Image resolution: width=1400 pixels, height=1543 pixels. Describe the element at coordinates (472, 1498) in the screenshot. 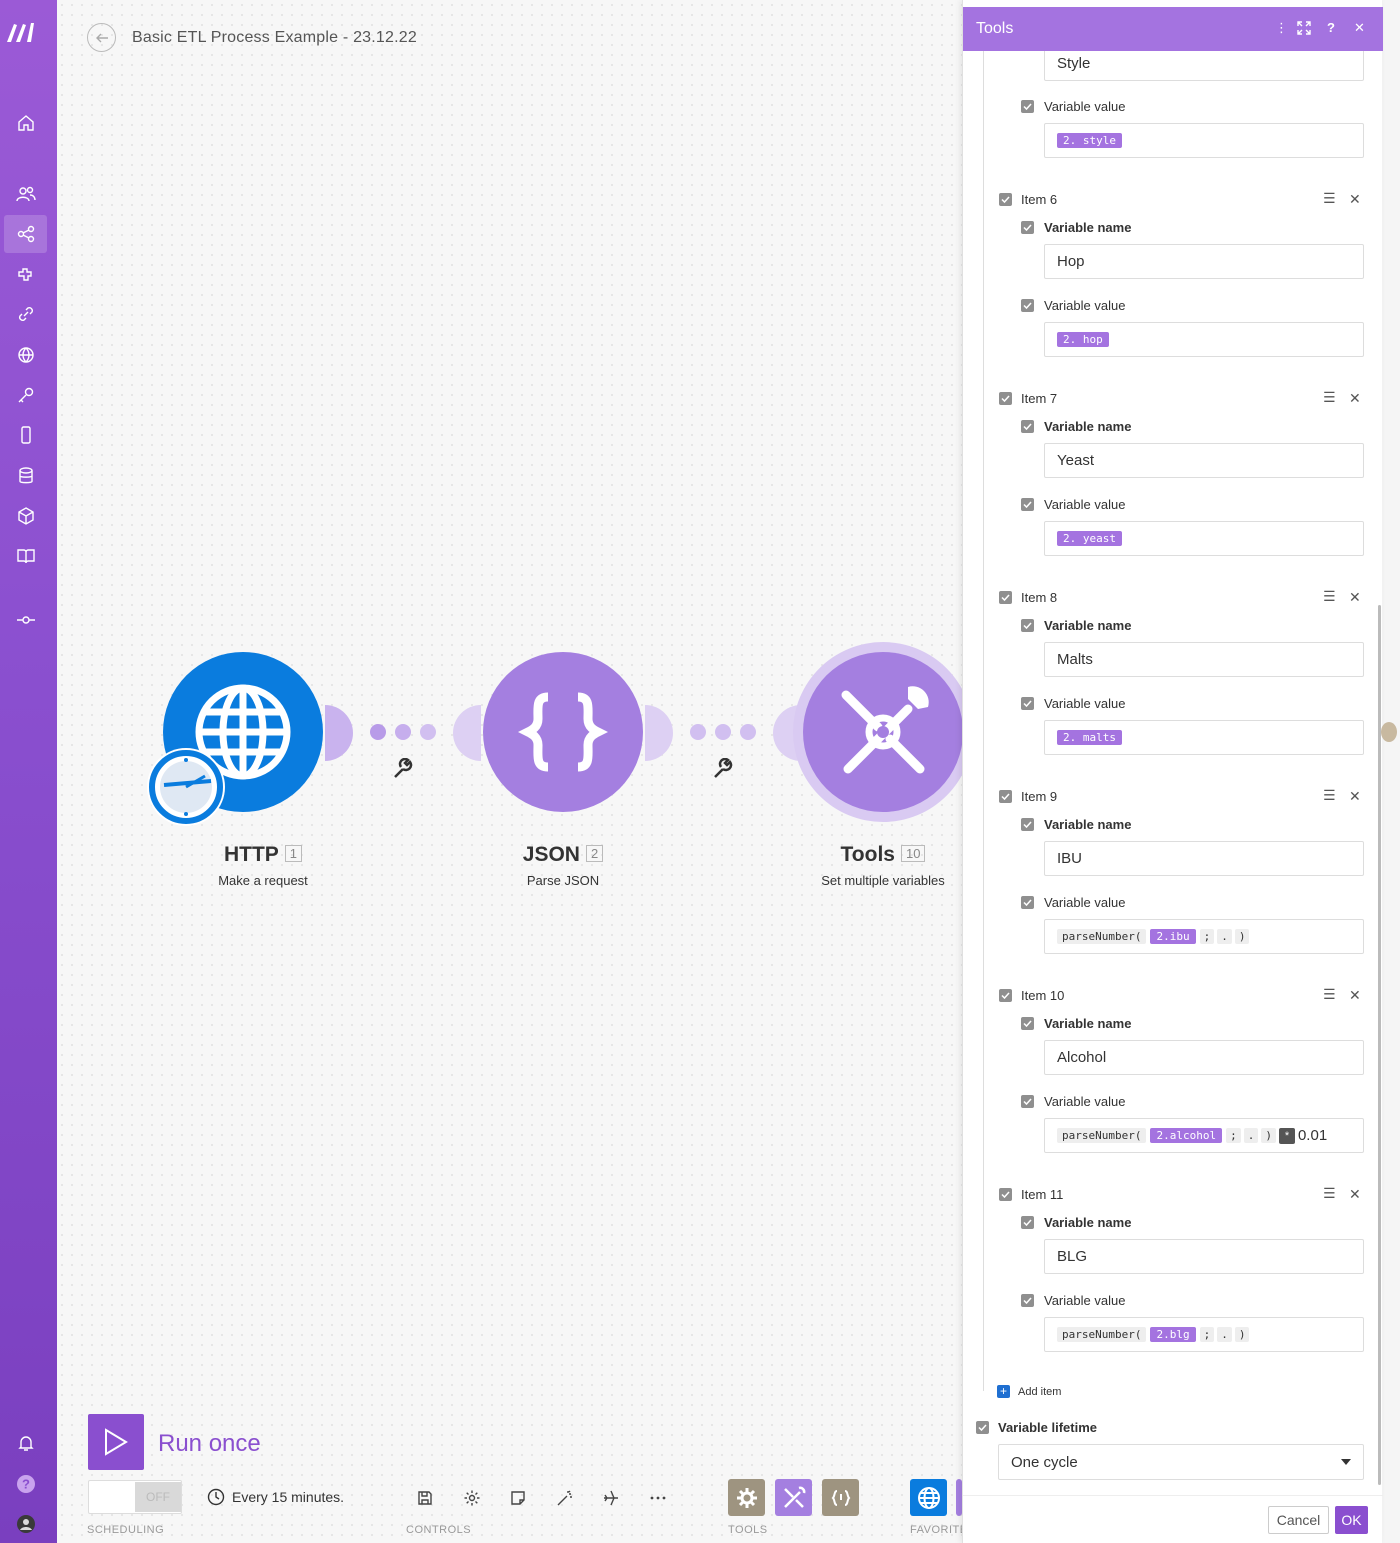

I see `settings-gear-icon` at that location.